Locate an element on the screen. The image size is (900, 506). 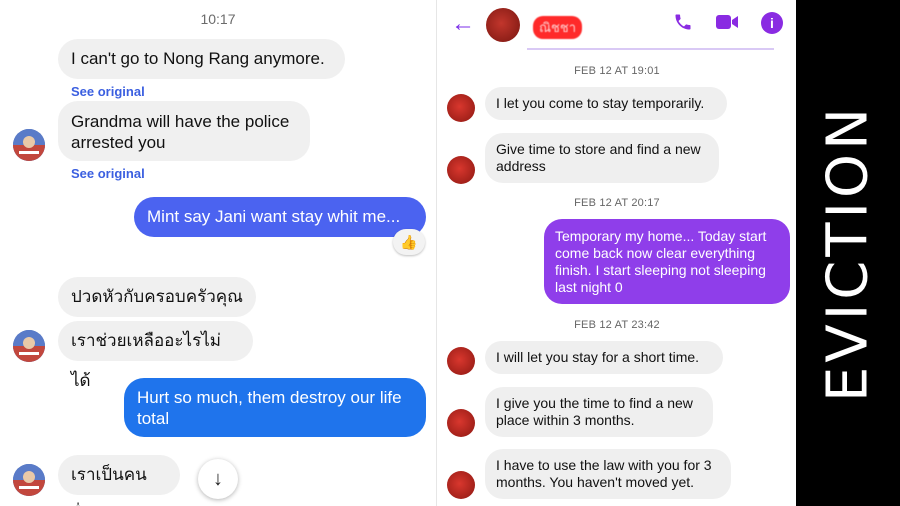
incoming-message: I will let you stay for a short time. is located at coordinates (604, 357).